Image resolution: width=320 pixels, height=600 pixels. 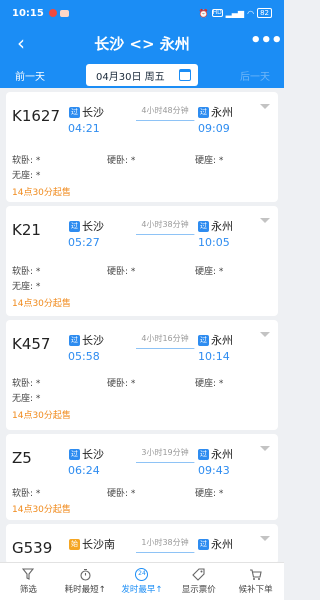 What do you see at coordinates (85, 581) in the screenshot?
I see `sort-duration-tab: 耗时最短↑` at bounding box center [85, 581].